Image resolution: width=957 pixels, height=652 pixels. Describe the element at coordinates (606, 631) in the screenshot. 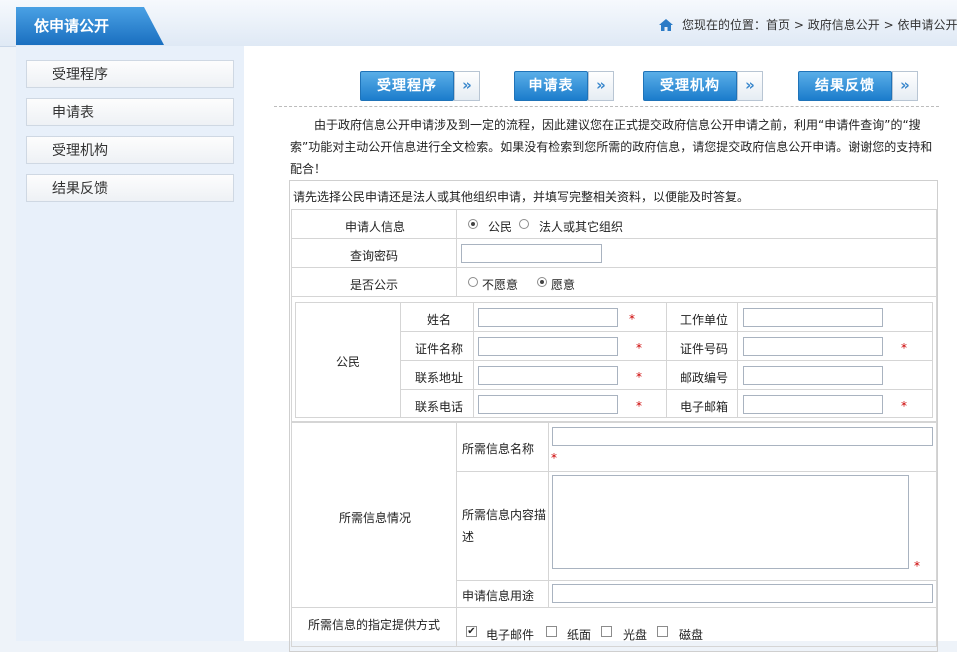

I see `method-cd-checkbox` at that location.